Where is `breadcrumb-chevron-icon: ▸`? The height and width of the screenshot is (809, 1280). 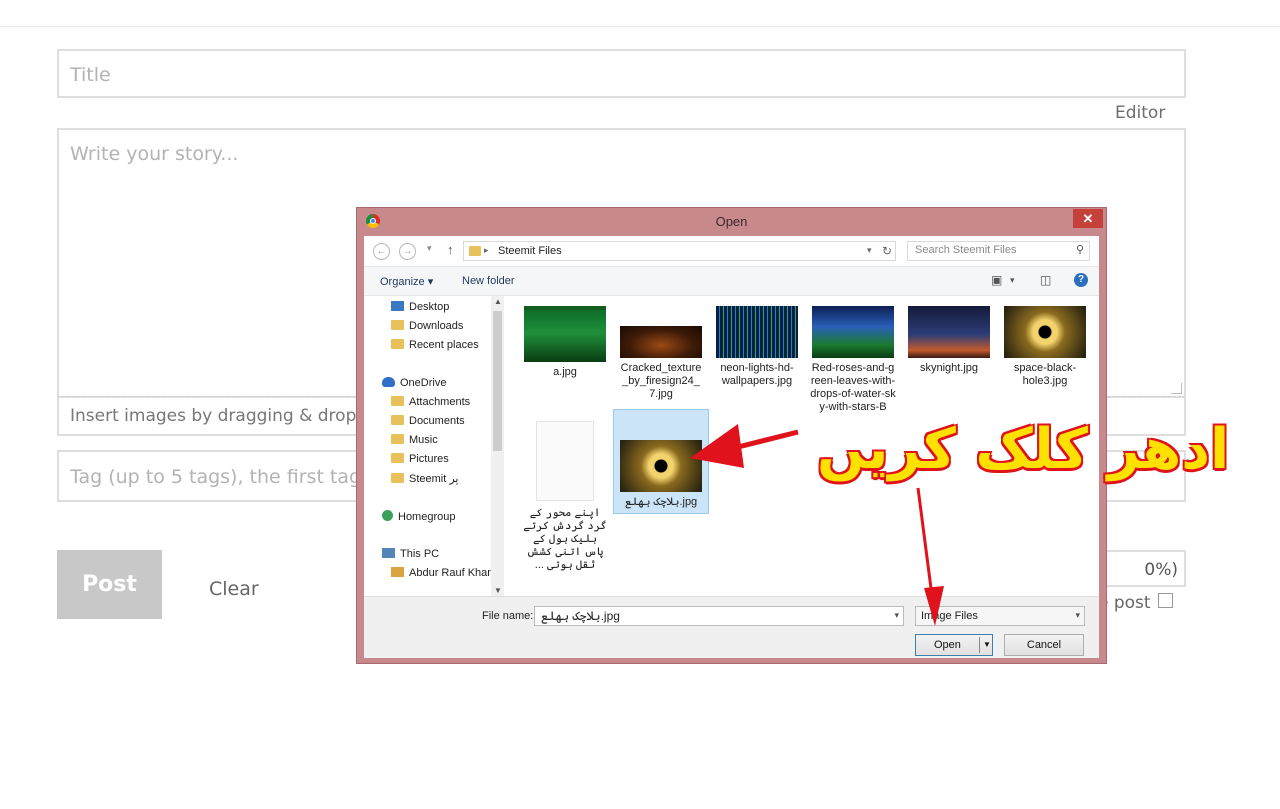 breadcrumb-chevron-icon: ▸ is located at coordinates (486, 250).